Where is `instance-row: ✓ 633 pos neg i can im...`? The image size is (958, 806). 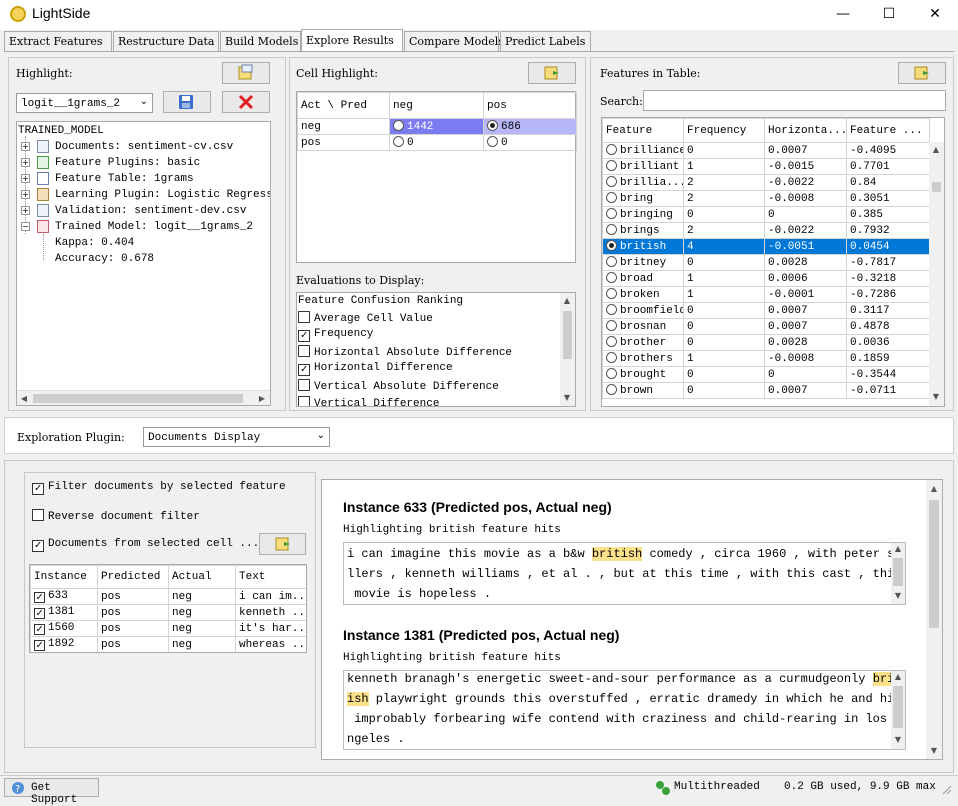 instance-row: ✓ 633 pos neg i can im... is located at coordinates (168, 596).